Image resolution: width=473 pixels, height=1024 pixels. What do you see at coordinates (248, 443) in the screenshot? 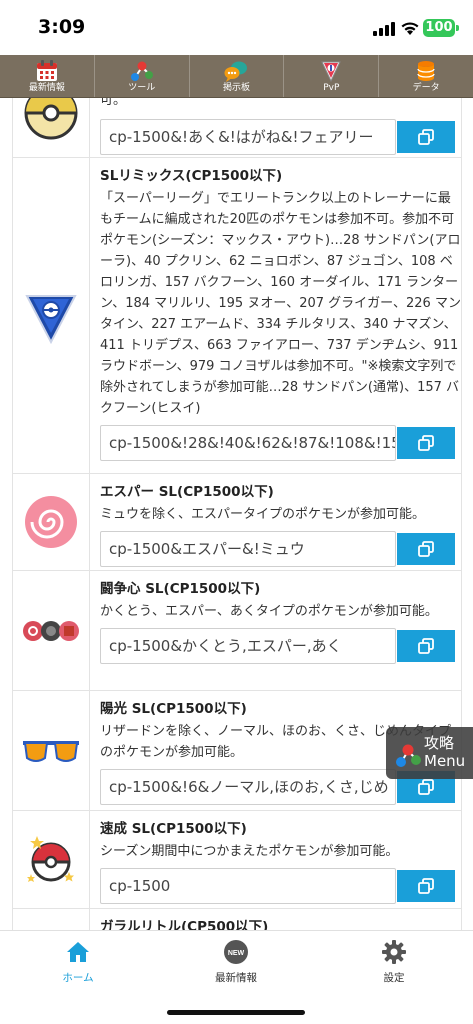
I see `search-string-field: cp-1500&!28&!40&!62&!87&!108&!15` at bounding box center [248, 443].